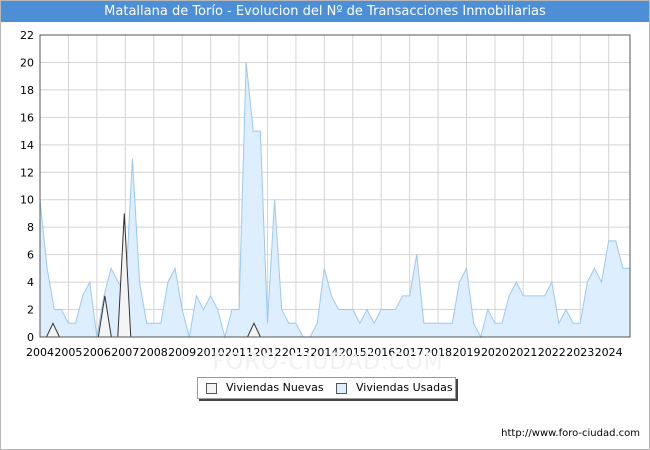  I want to click on legend-swatch-usadas, so click(341, 388).